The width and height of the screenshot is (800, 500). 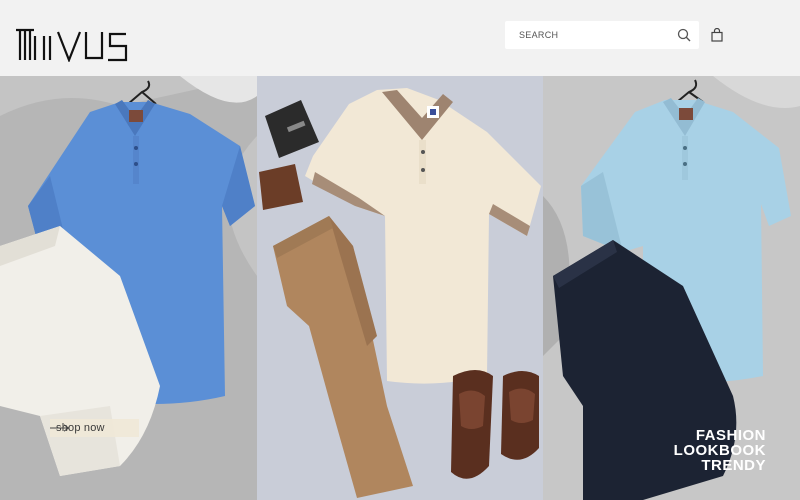 I want to click on headline-line-2: LOOKBOOK, so click(x=719, y=450).